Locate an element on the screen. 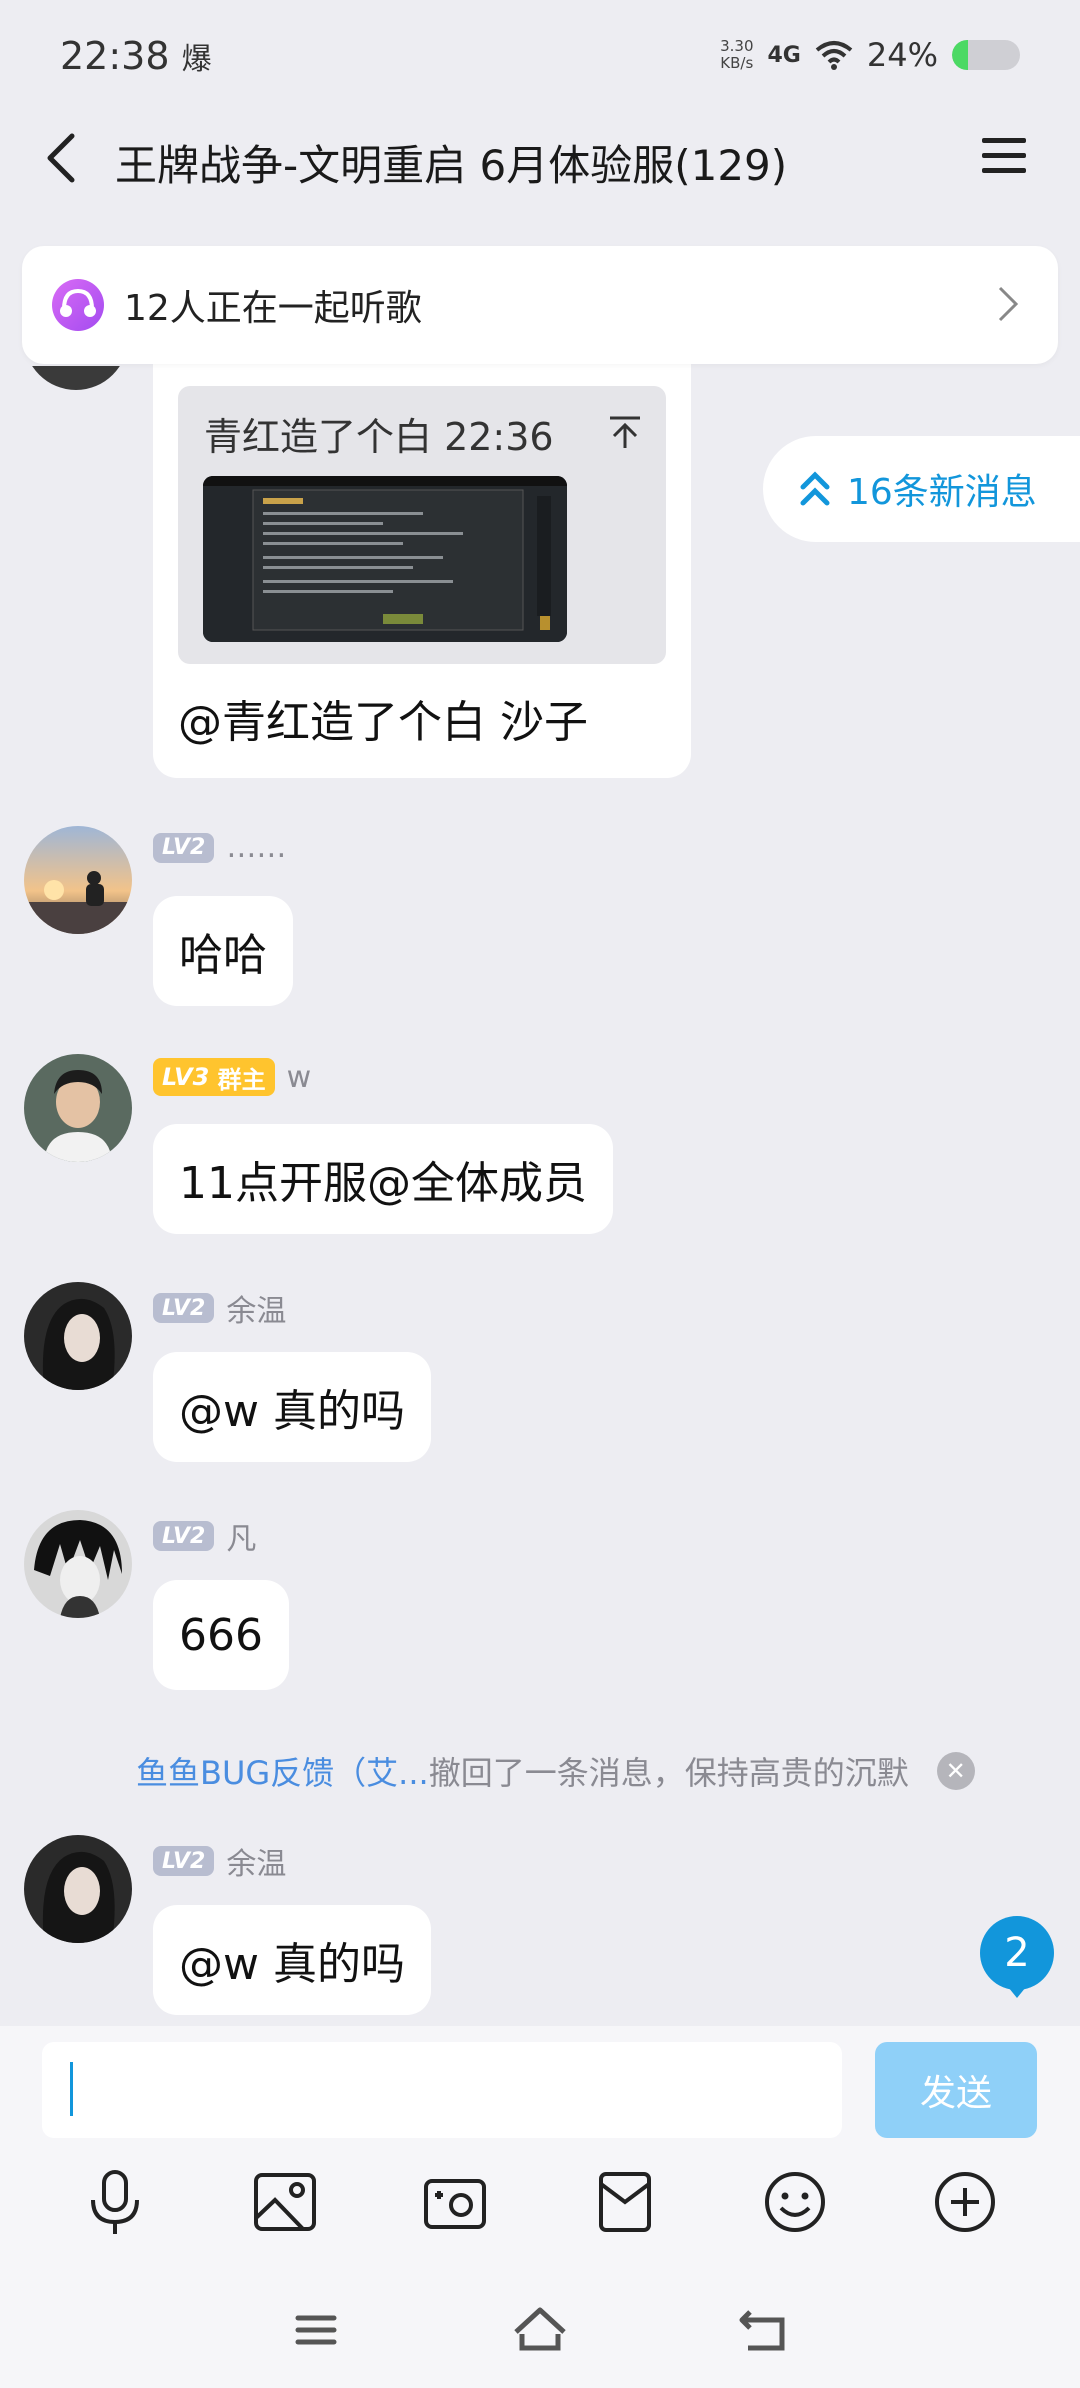 This screenshot has height=2388, width=1080. screenshot-image-icon is located at coordinates (385, 559).